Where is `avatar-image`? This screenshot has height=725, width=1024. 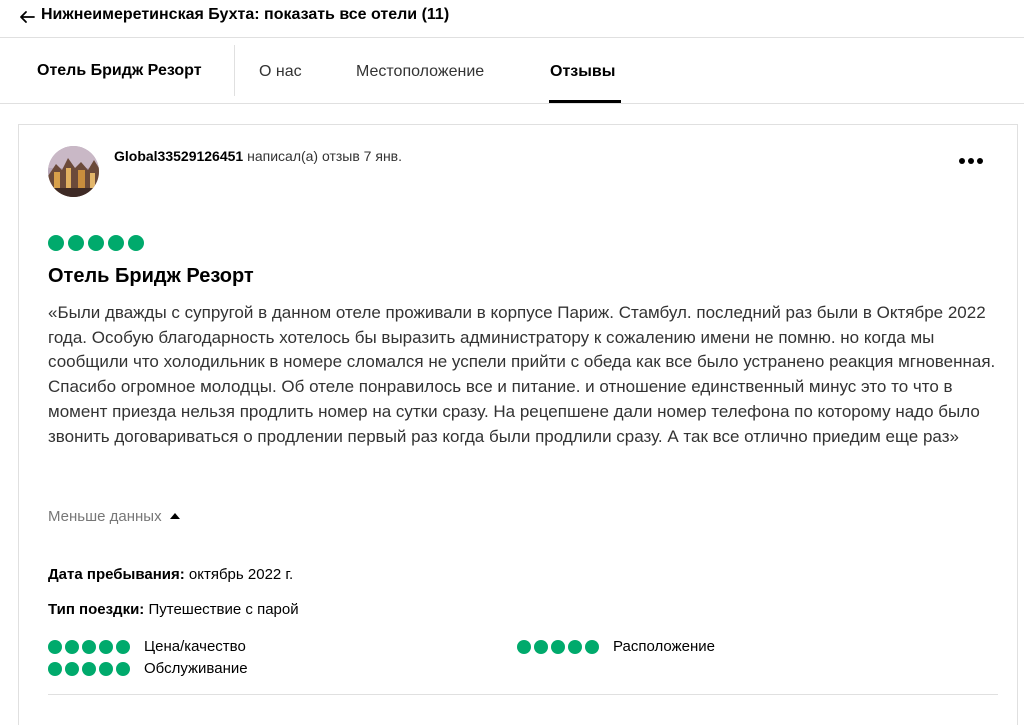
avatar-image is located at coordinates (73, 171).